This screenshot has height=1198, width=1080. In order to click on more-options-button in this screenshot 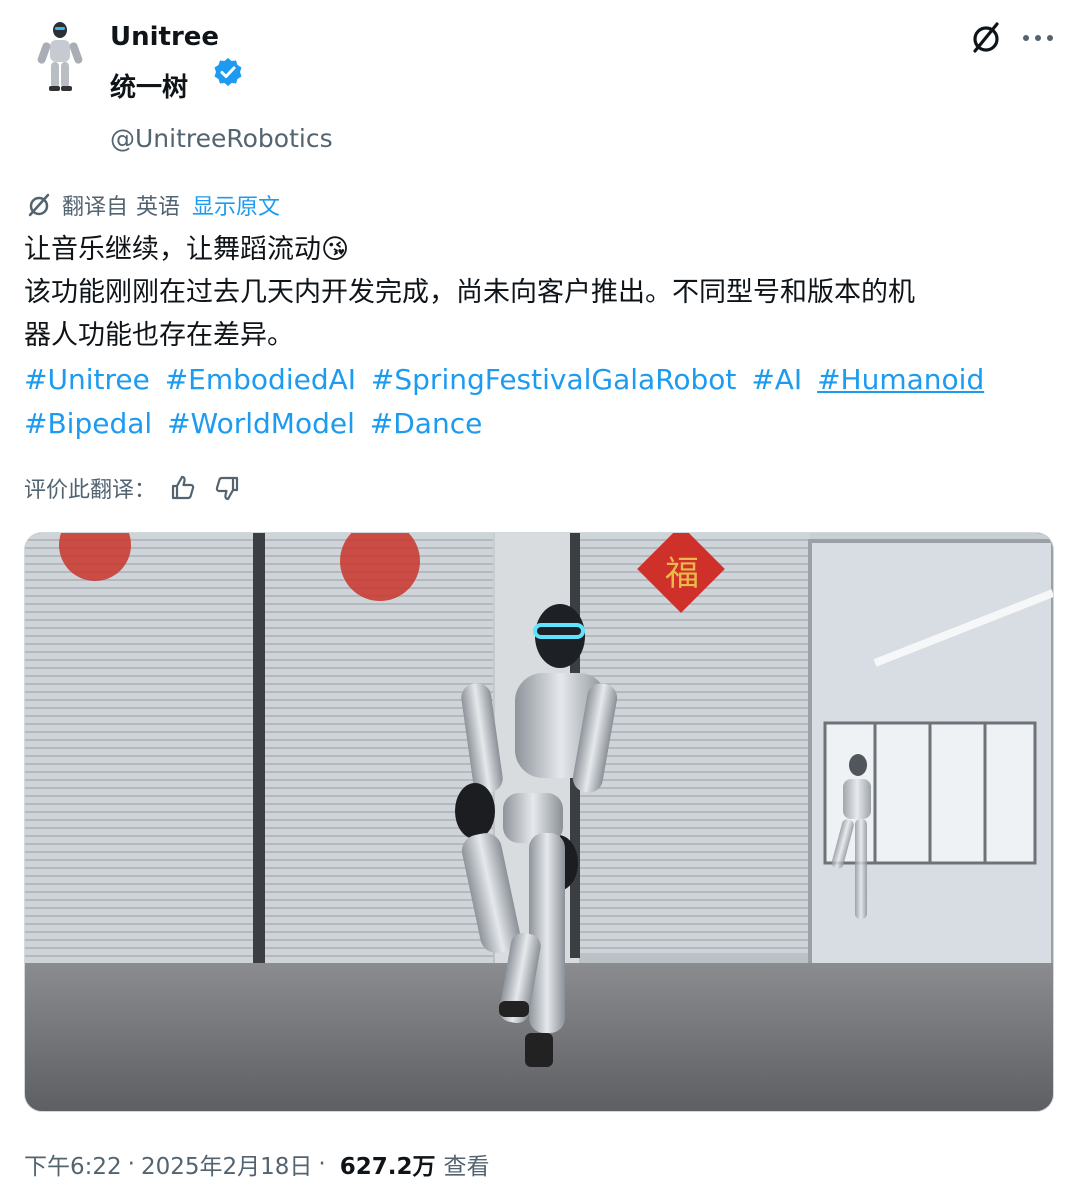, I will do `click(1038, 38)`.